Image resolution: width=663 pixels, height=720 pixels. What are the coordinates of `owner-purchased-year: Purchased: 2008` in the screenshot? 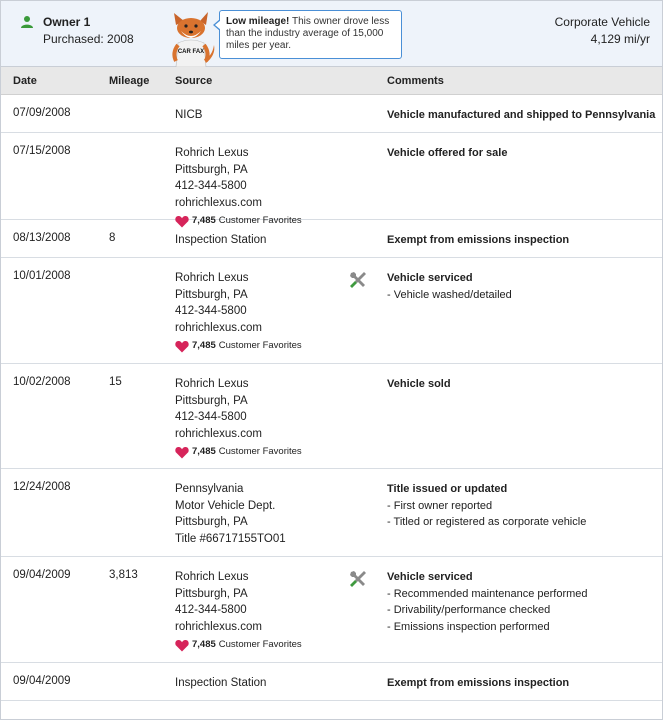 It's located at (88, 39).